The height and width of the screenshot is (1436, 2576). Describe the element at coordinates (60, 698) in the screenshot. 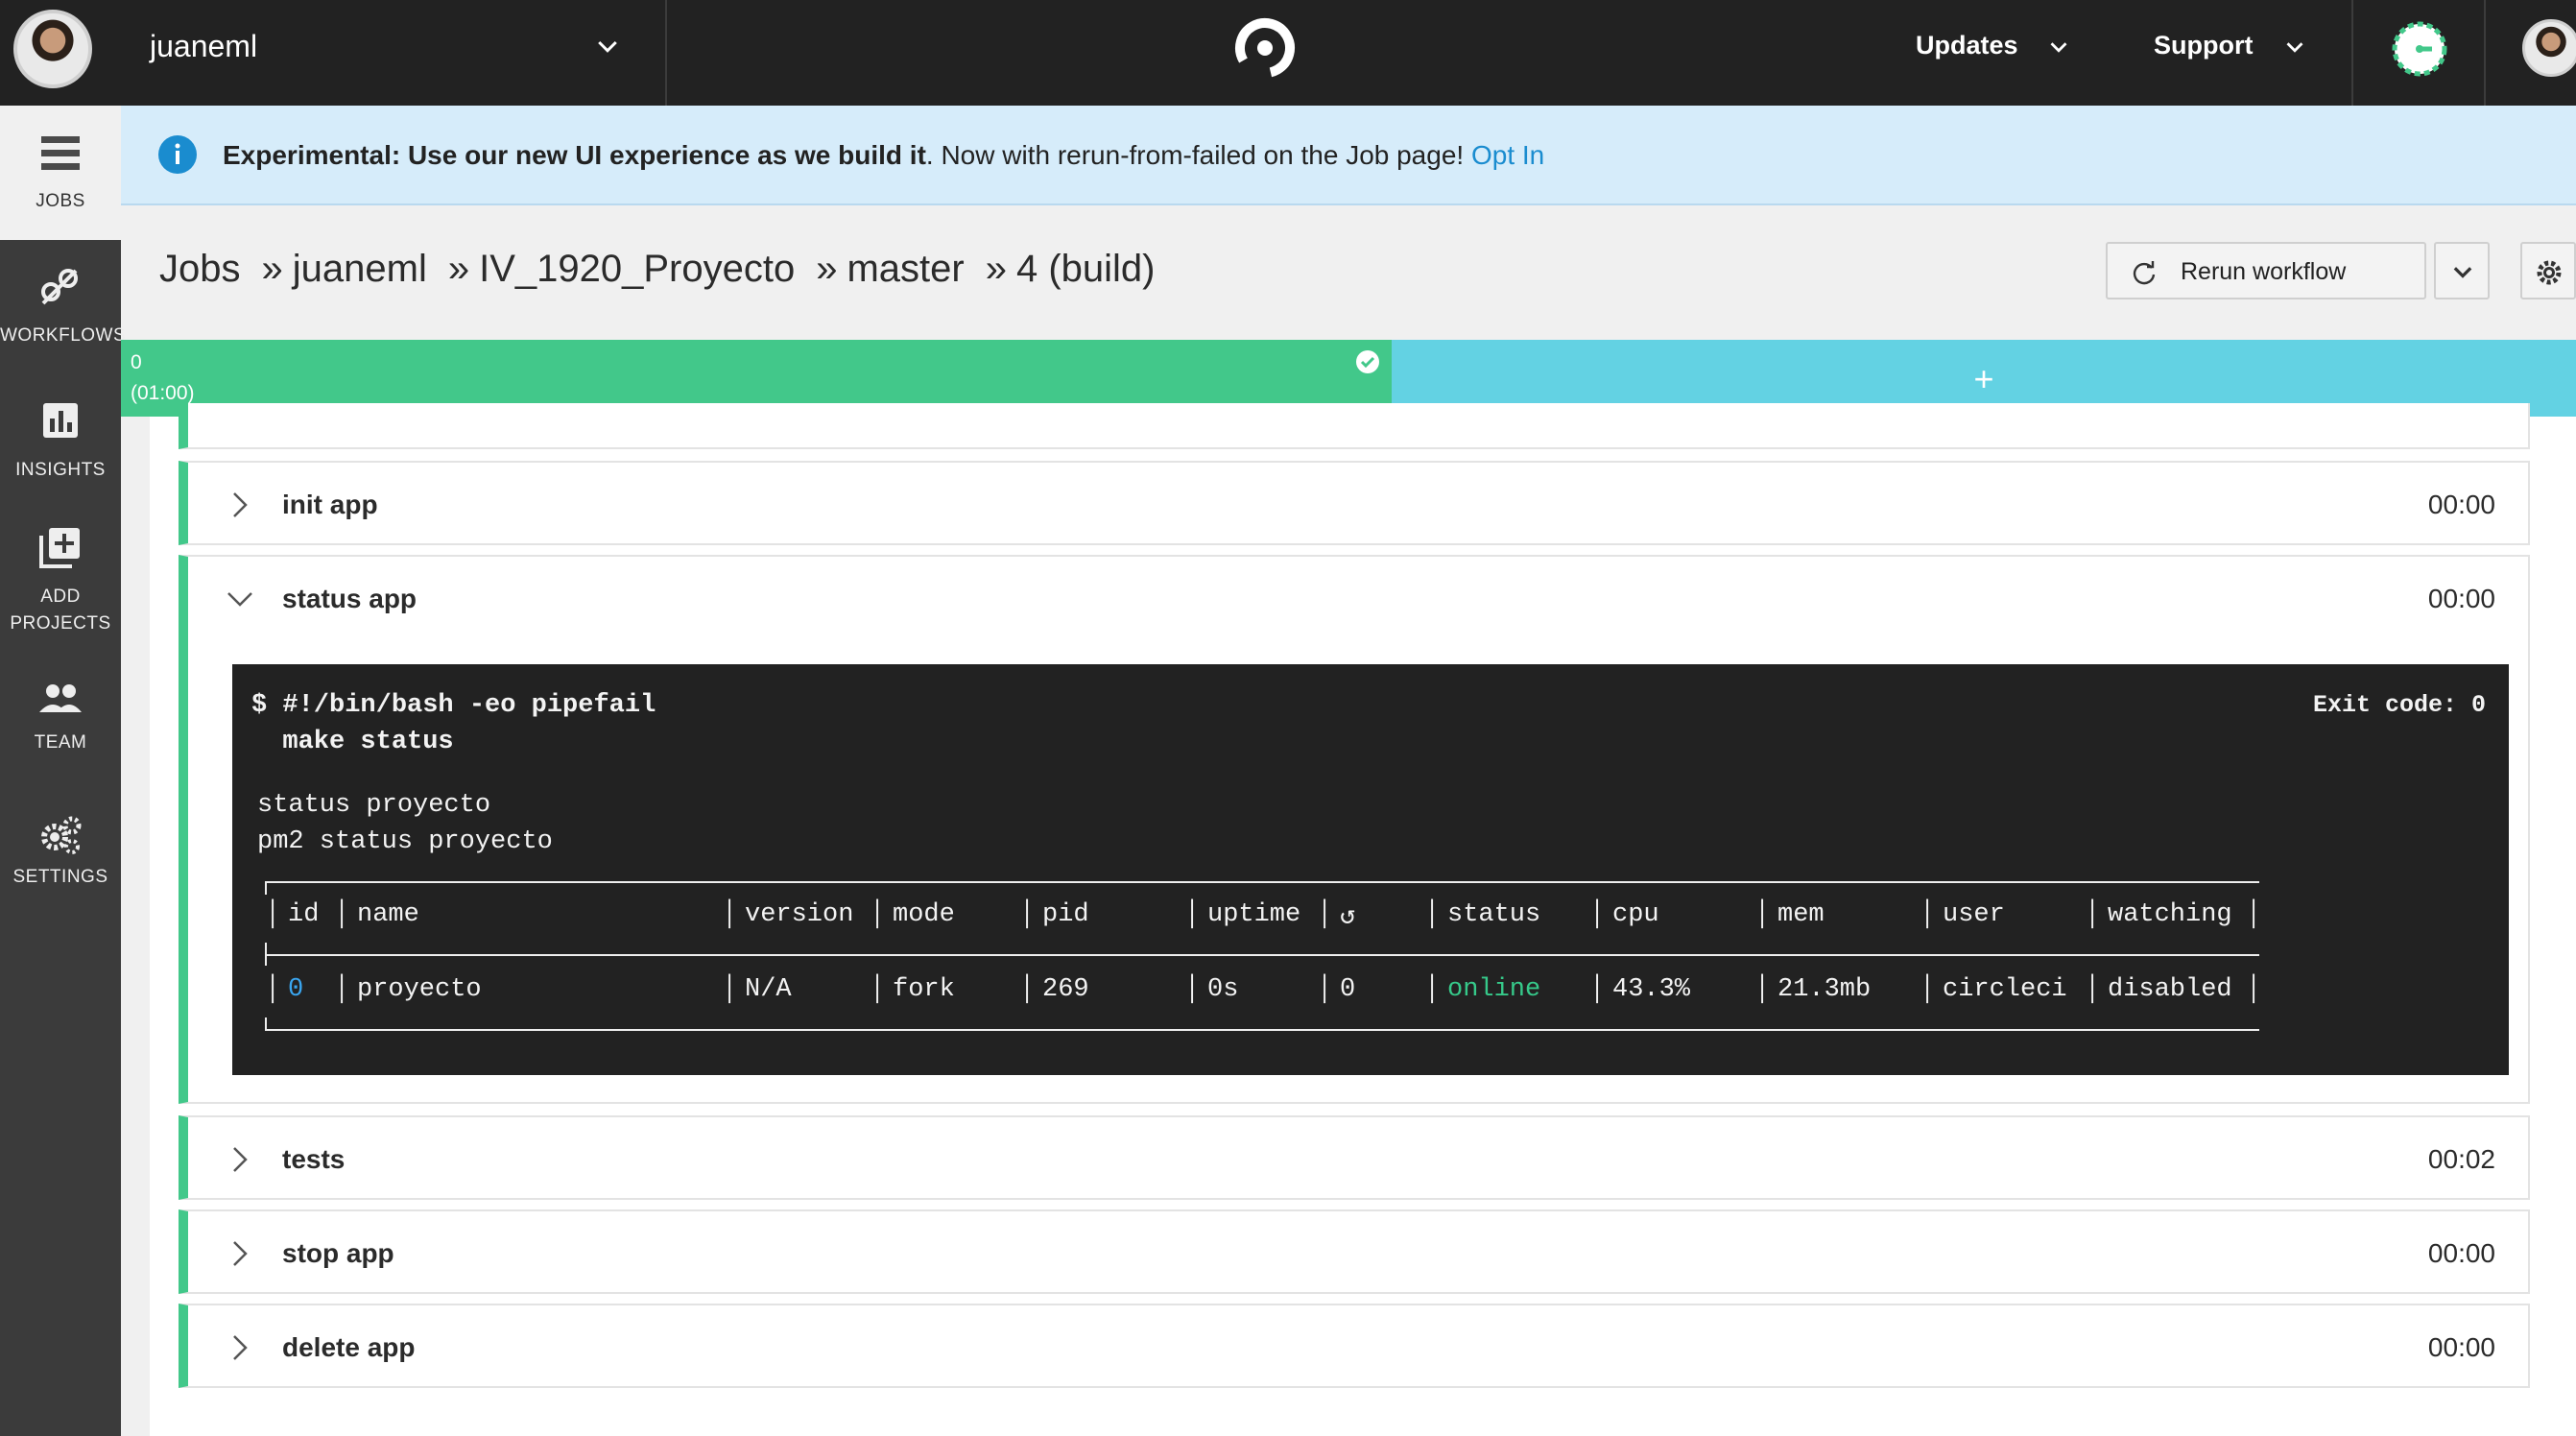

I see `team-icon` at that location.